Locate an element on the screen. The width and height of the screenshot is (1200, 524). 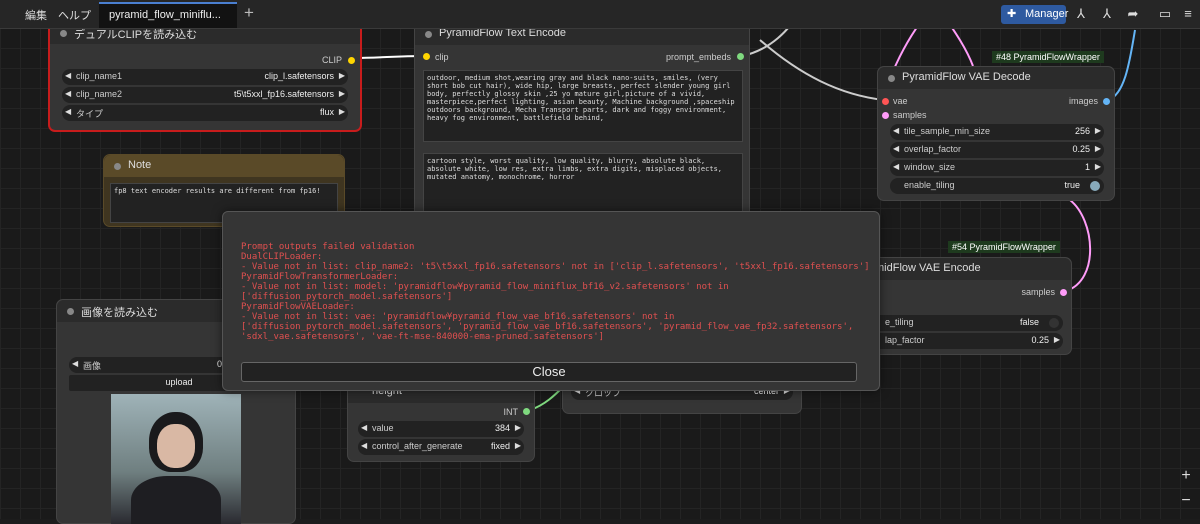
widget-label: clip_name2 is located at coordinates (99, 94).